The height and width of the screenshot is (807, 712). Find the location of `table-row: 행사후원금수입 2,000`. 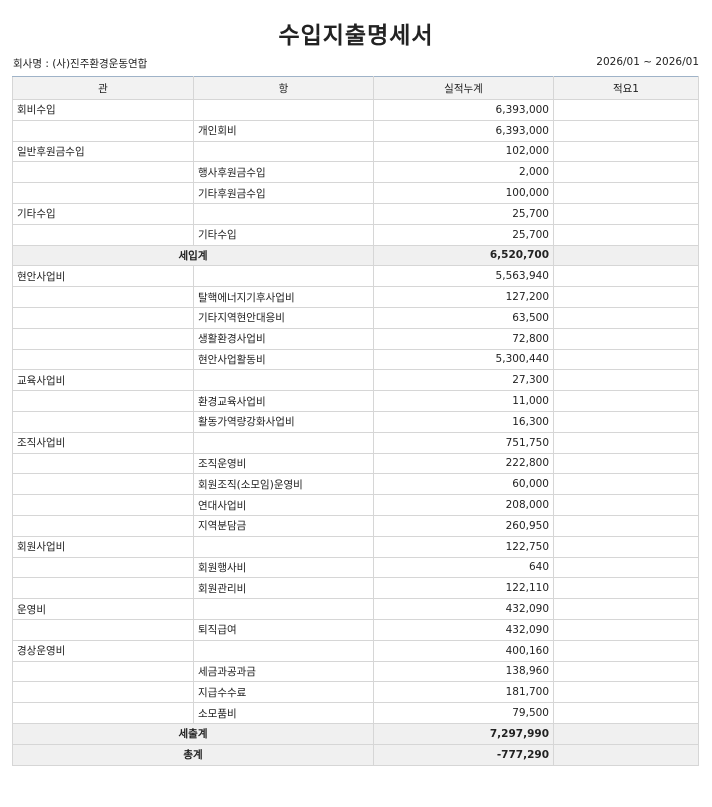

table-row: 행사후원금수입 2,000 is located at coordinates (355, 172).